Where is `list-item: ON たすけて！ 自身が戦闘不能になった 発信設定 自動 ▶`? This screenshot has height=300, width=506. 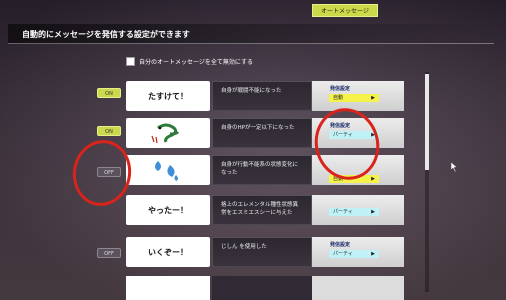 list-item: ON たすけて！ 自身が戦闘不能になった 発信設定 自動 ▶ is located at coordinates (210, 96).